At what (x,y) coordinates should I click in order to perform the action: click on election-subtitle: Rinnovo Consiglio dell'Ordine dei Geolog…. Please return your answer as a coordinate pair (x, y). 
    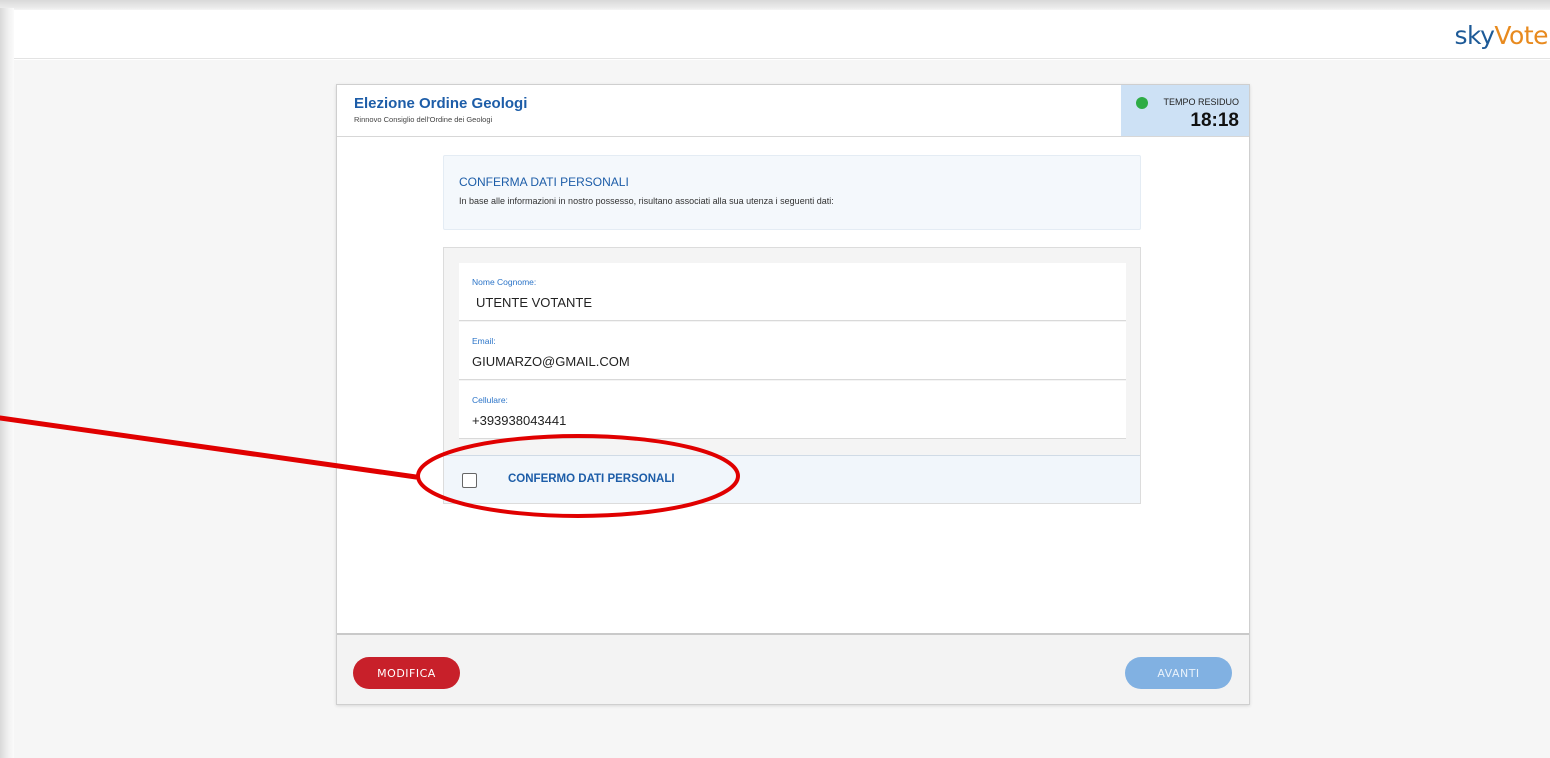
    Looking at the image, I should click on (423, 119).